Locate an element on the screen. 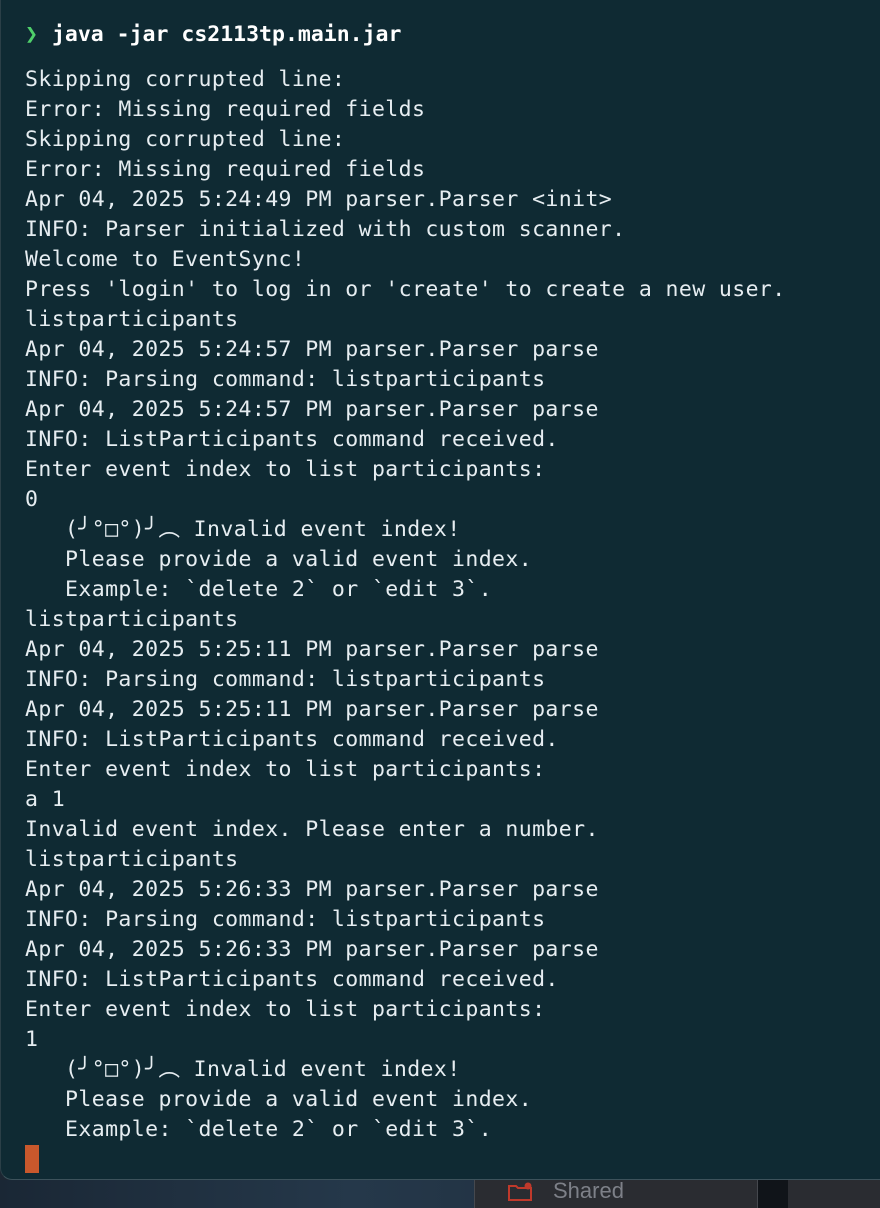  output-line: 0 is located at coordinates (32, 499).